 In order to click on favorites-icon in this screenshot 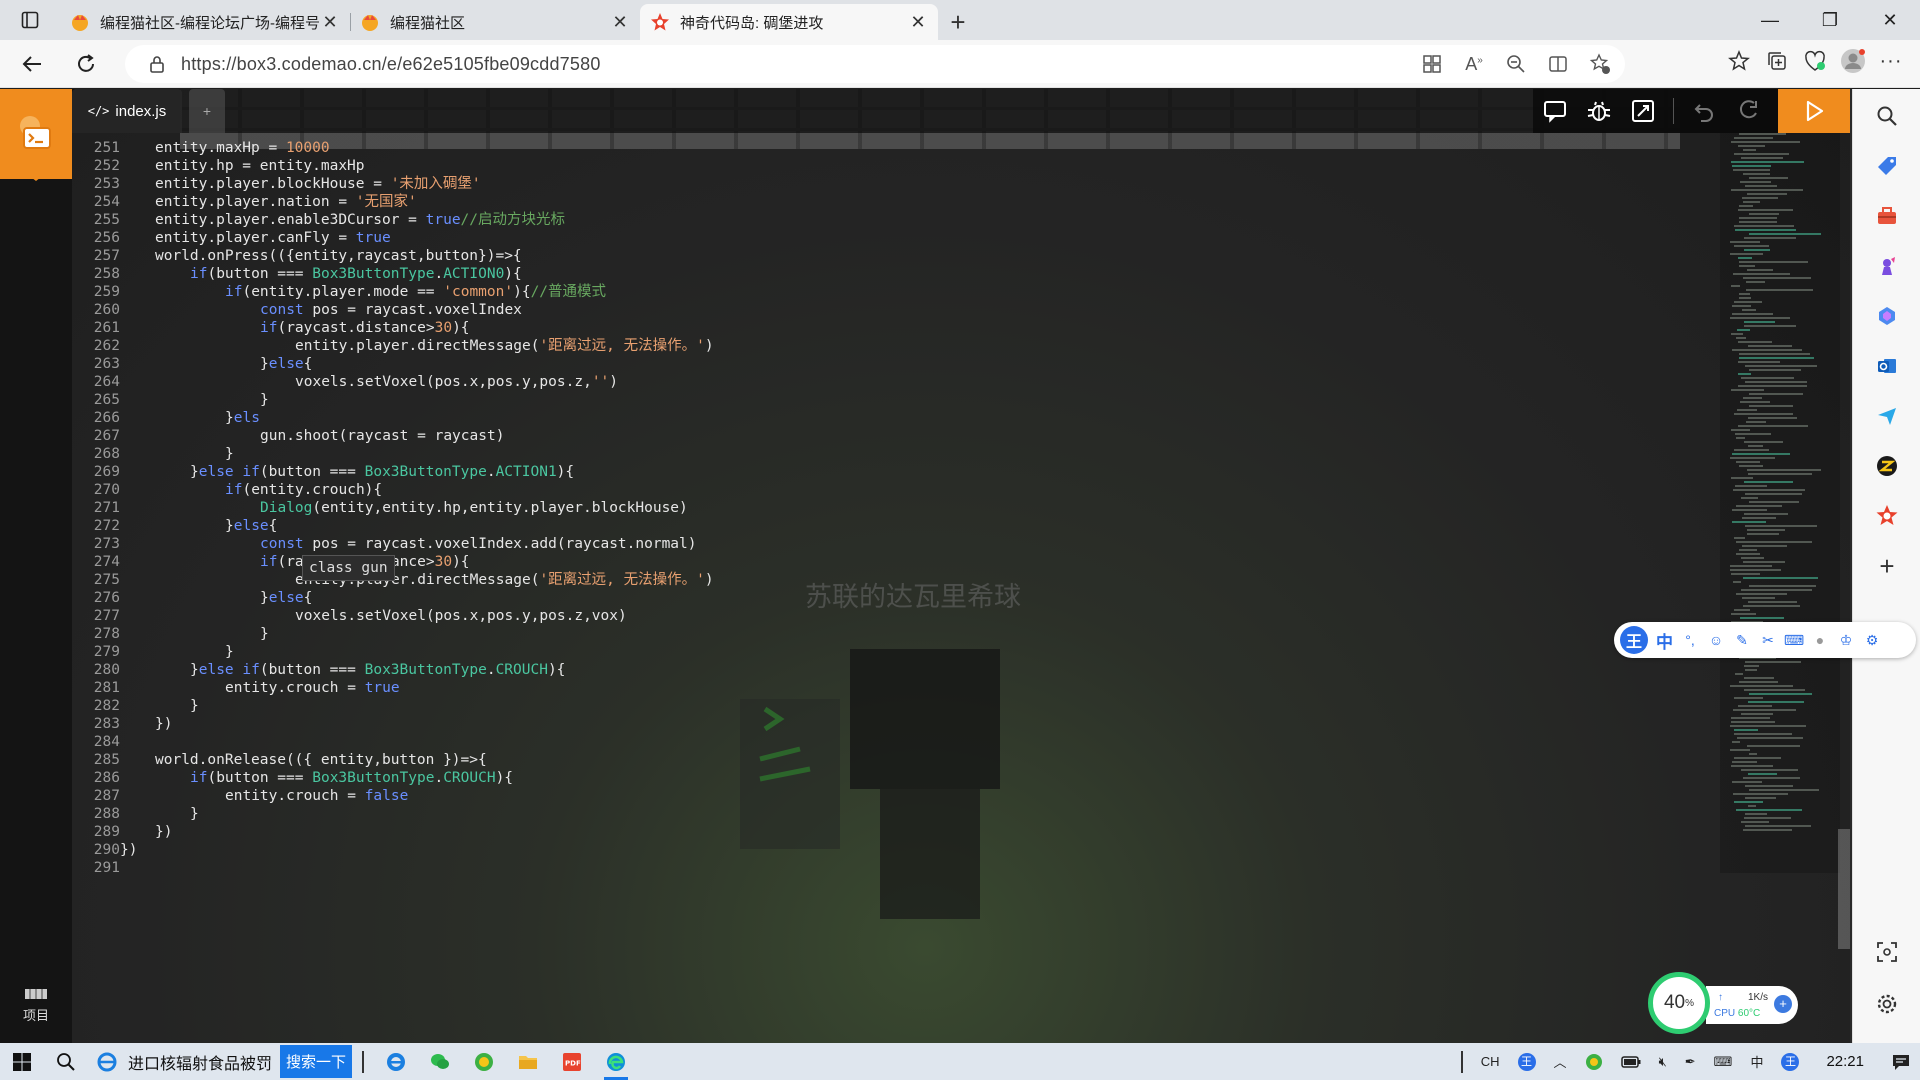, I will do `click(1739, 61)`.